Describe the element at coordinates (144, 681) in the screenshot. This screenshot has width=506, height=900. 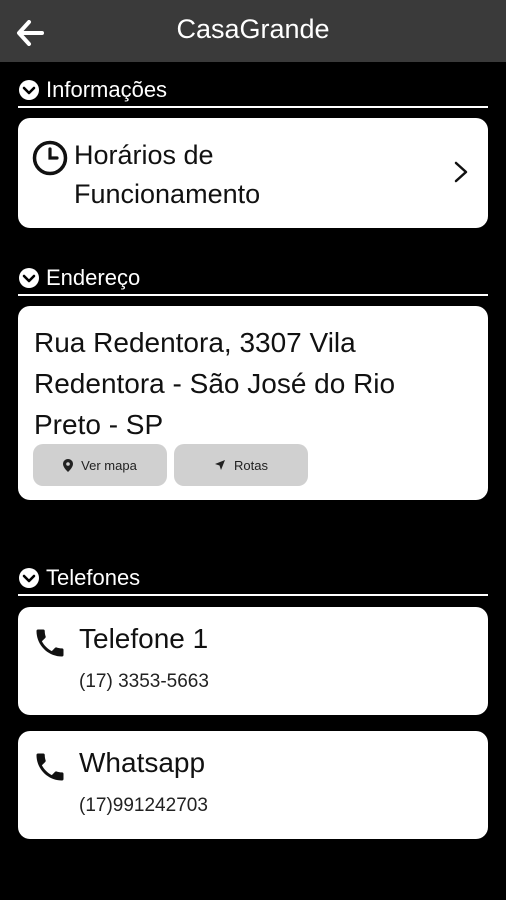
I see `phone-number: (17) 3353-5663` at that location.